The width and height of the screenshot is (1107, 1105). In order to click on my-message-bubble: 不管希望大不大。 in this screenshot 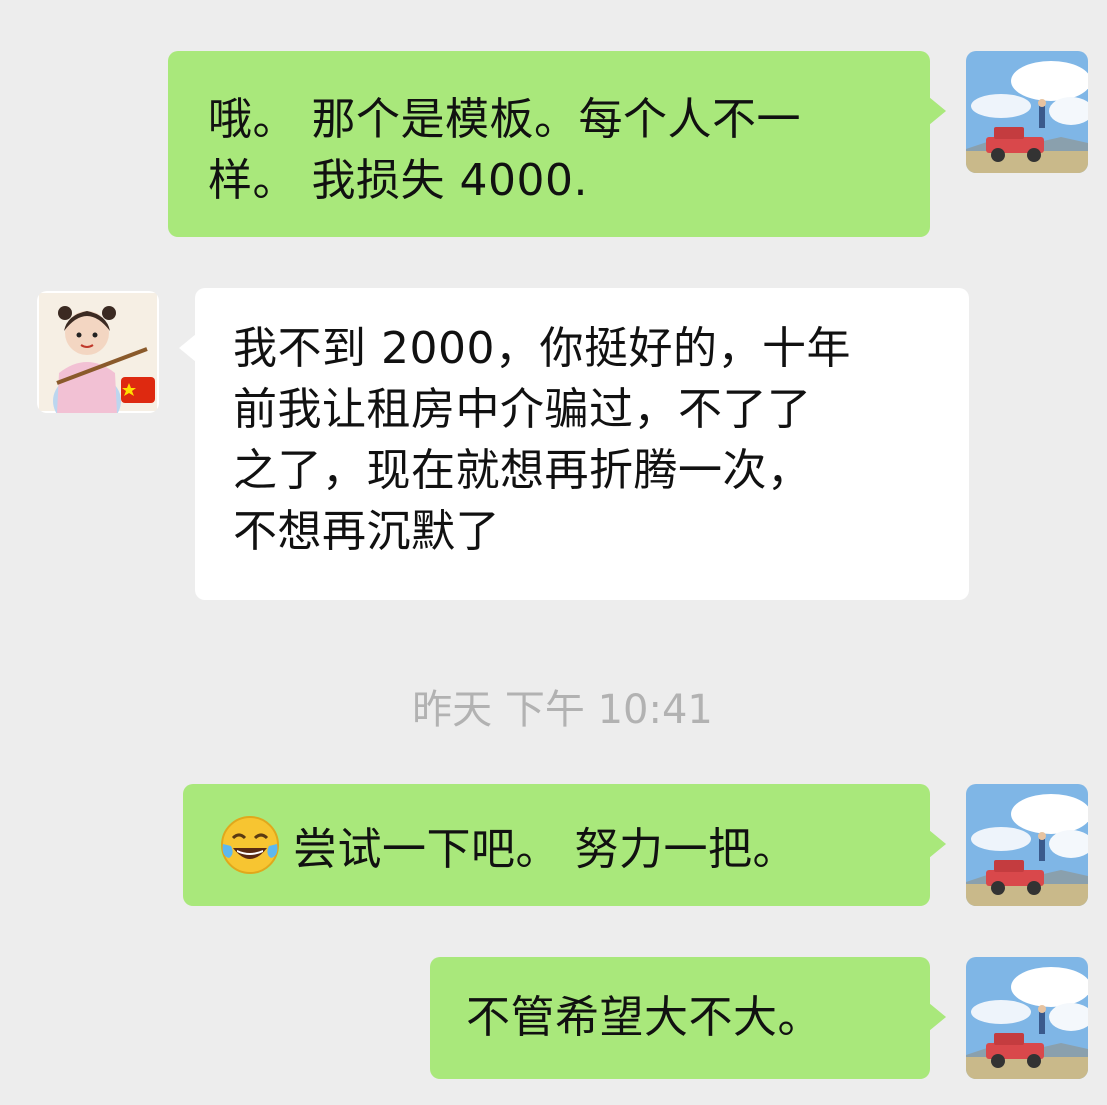, I will do `click(688, 1018)`.